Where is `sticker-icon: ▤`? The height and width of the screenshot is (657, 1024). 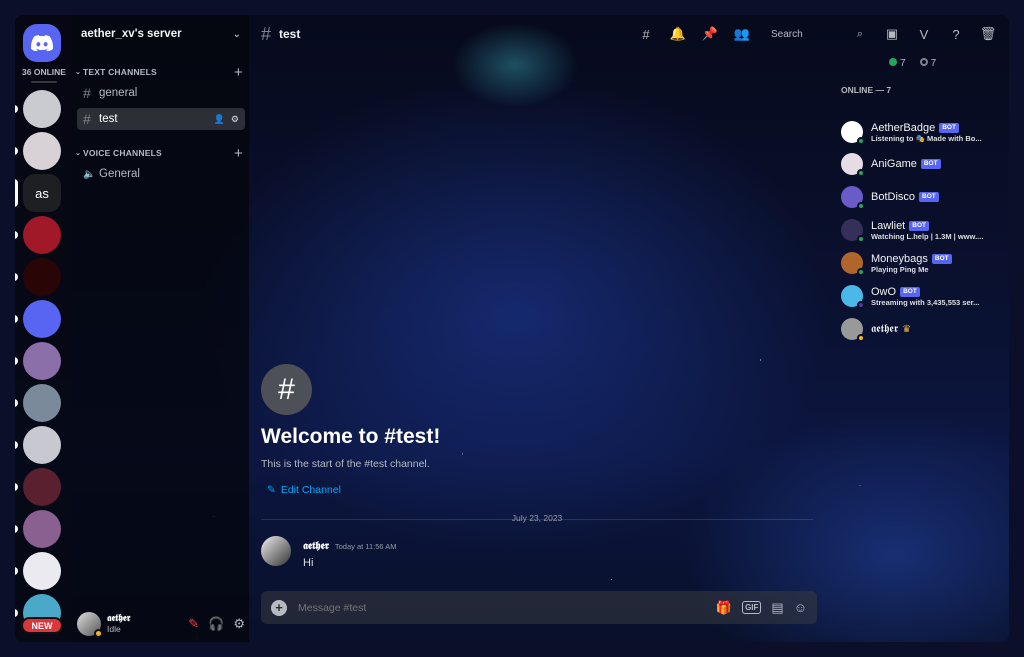 sticker-icon: ▤ is located at coordinates (777, 608).